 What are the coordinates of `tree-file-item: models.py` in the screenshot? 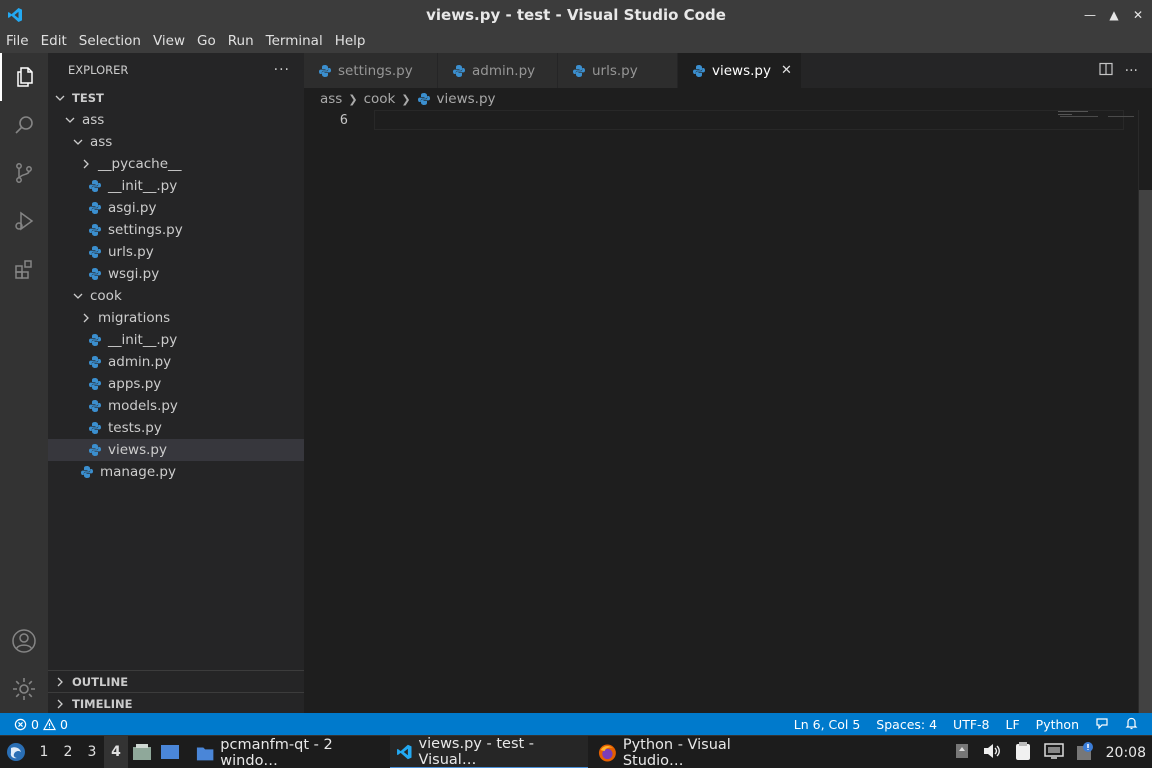 It's located at (176, 406).